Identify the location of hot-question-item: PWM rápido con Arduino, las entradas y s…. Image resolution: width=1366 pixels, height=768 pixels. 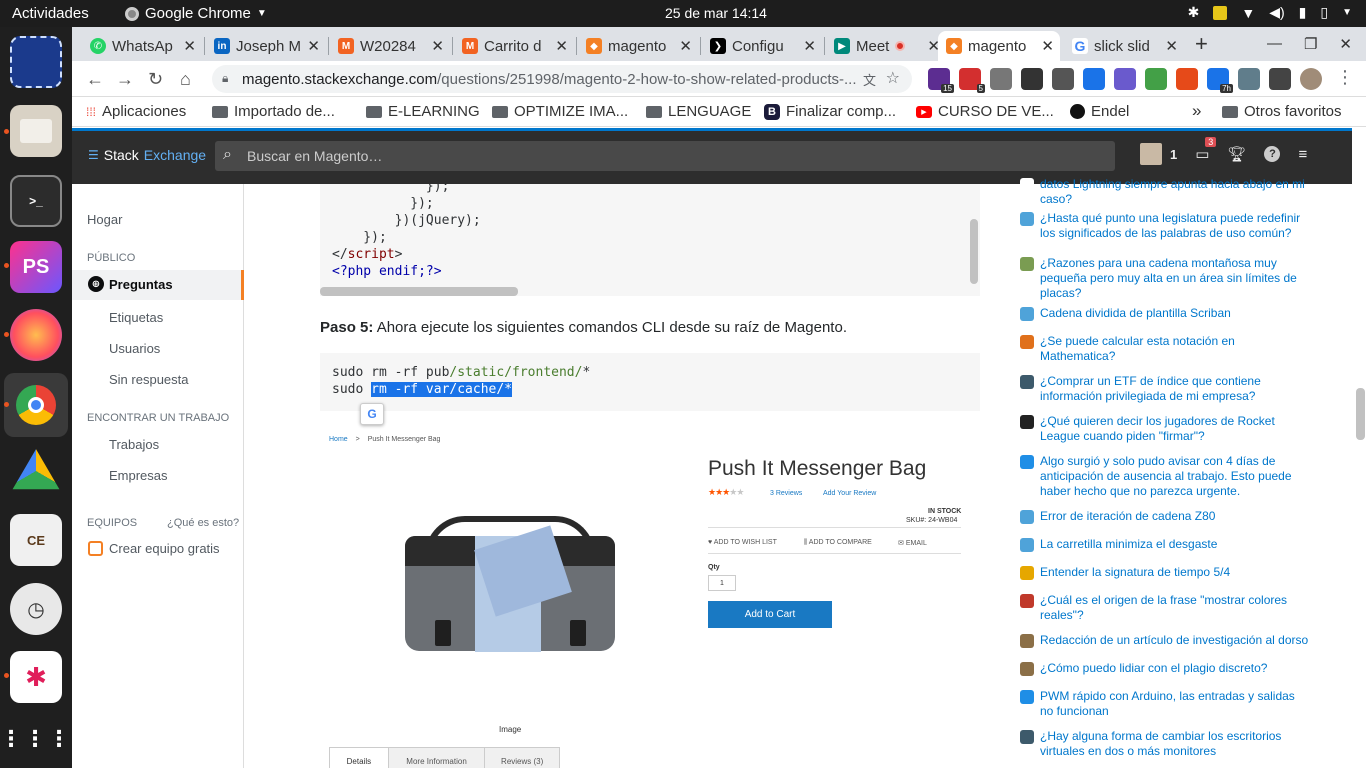
(1165, 704).